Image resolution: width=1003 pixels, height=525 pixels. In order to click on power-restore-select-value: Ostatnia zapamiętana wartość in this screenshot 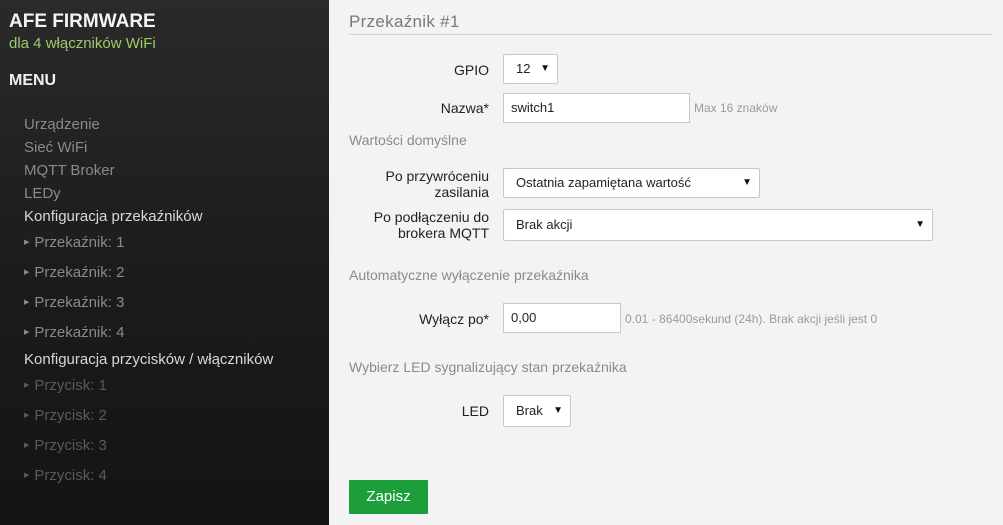, I will do `click(603, 182)`.